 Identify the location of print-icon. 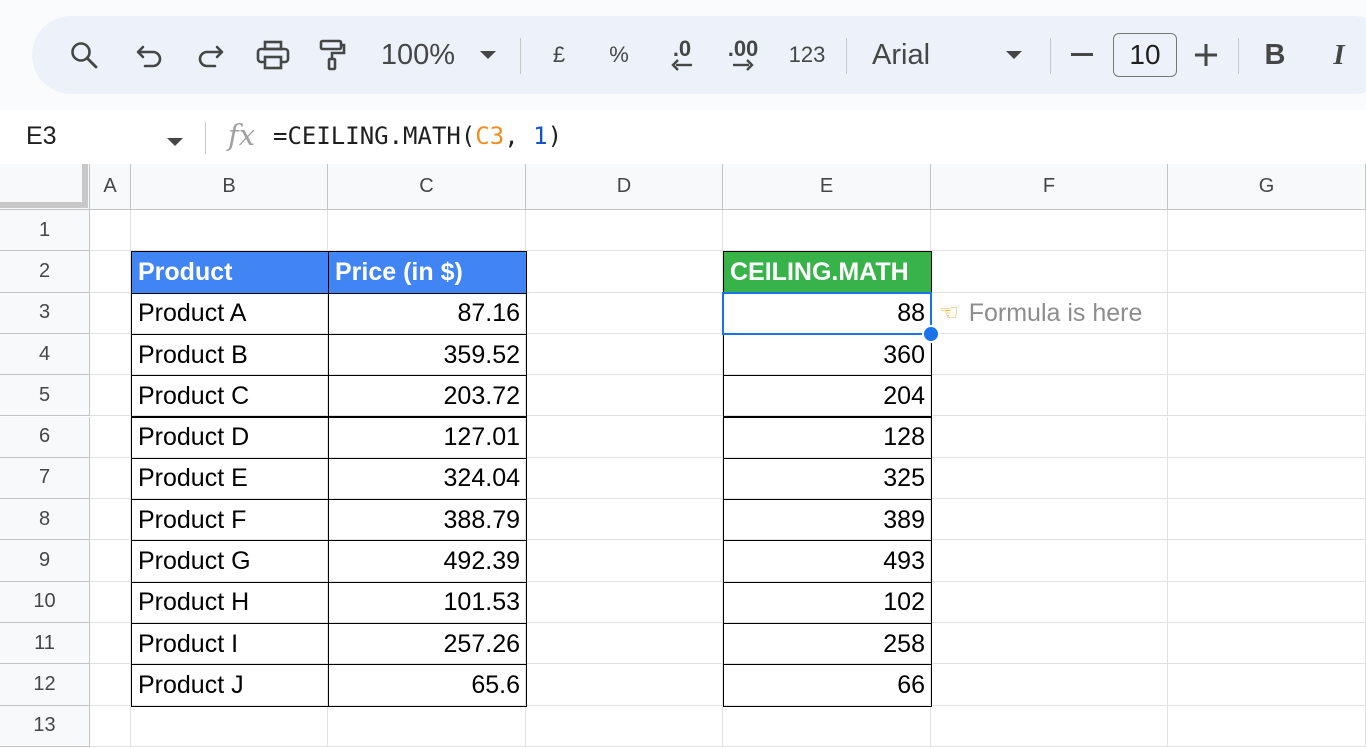
(273, 55).